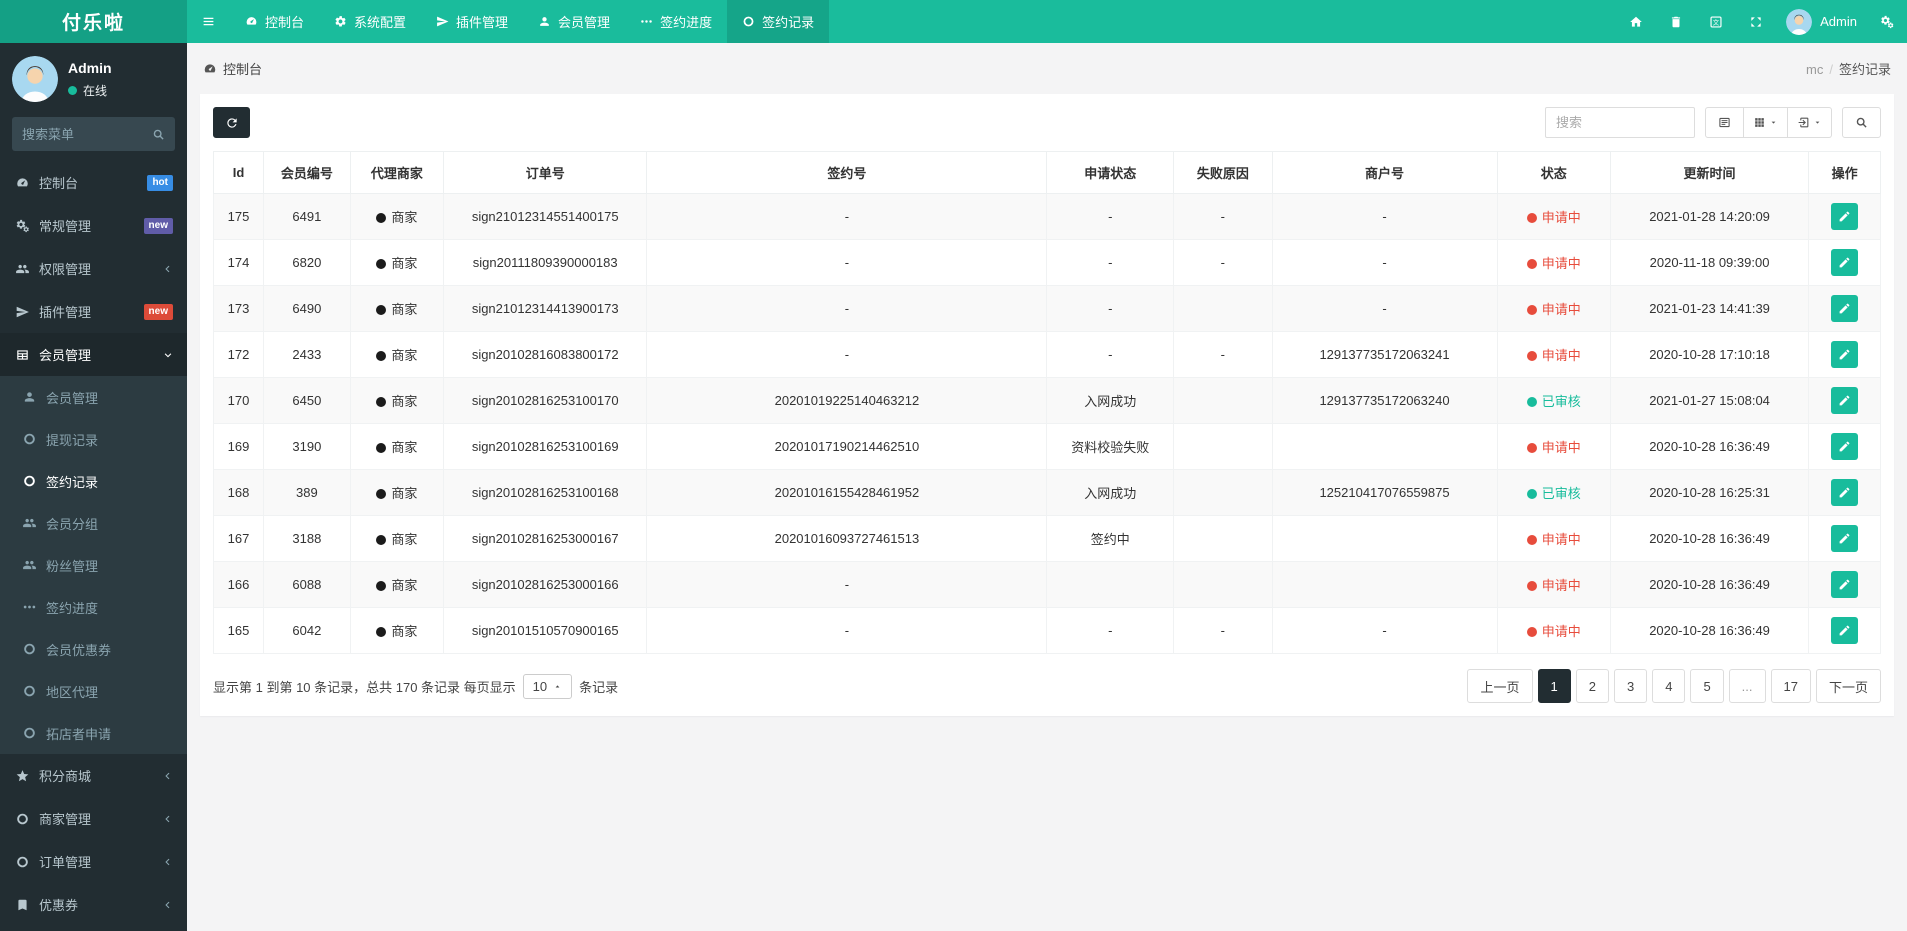  I want to click on column-header-操作: 操作, so click(1844, 172).